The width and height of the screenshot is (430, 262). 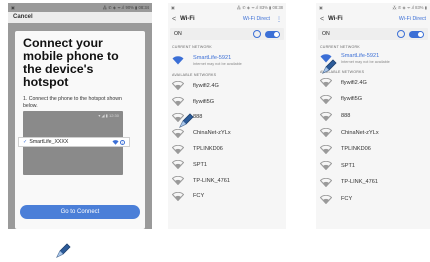 What do you see at coordinates (49, 142) in the screenshot?
I see `hotspot-name: SmartLife_XXXX` at bounding box center [49, 142].